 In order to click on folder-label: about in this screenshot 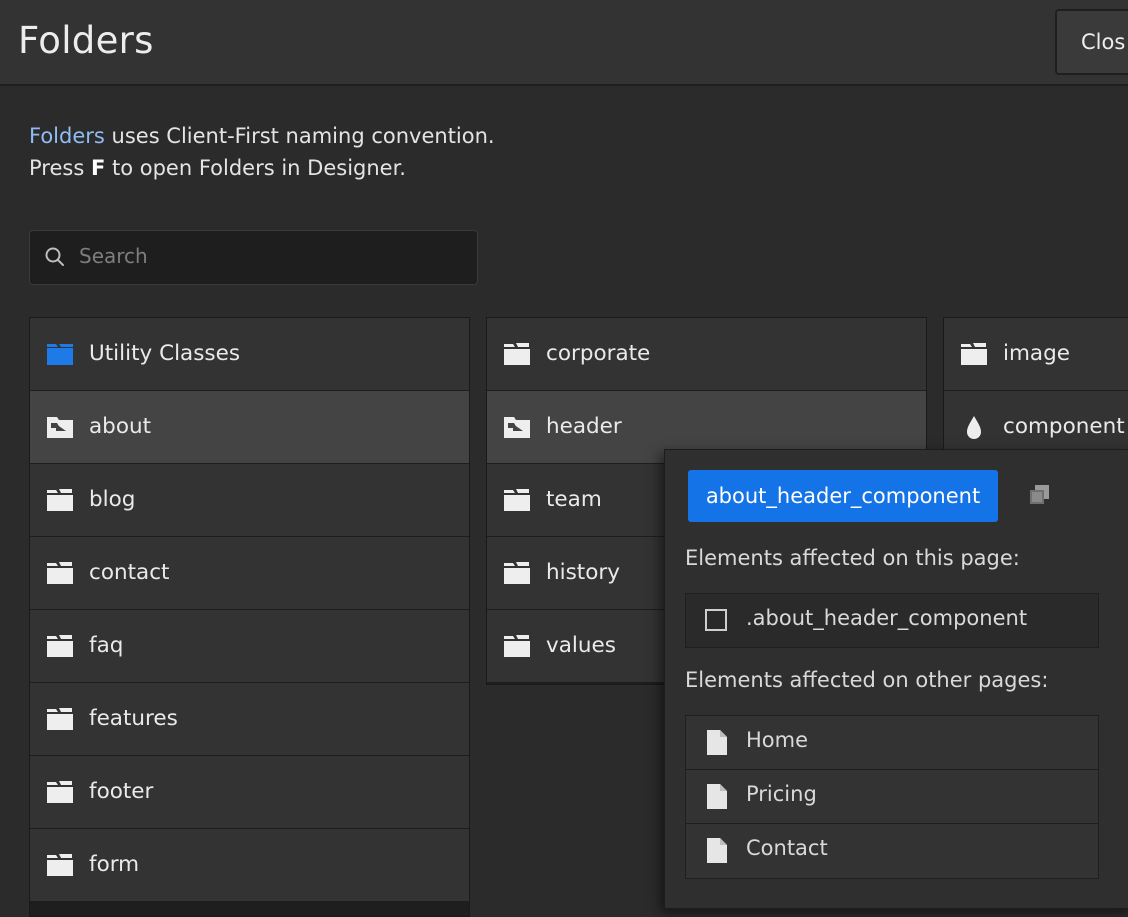, I will do `click(120, 426)`.